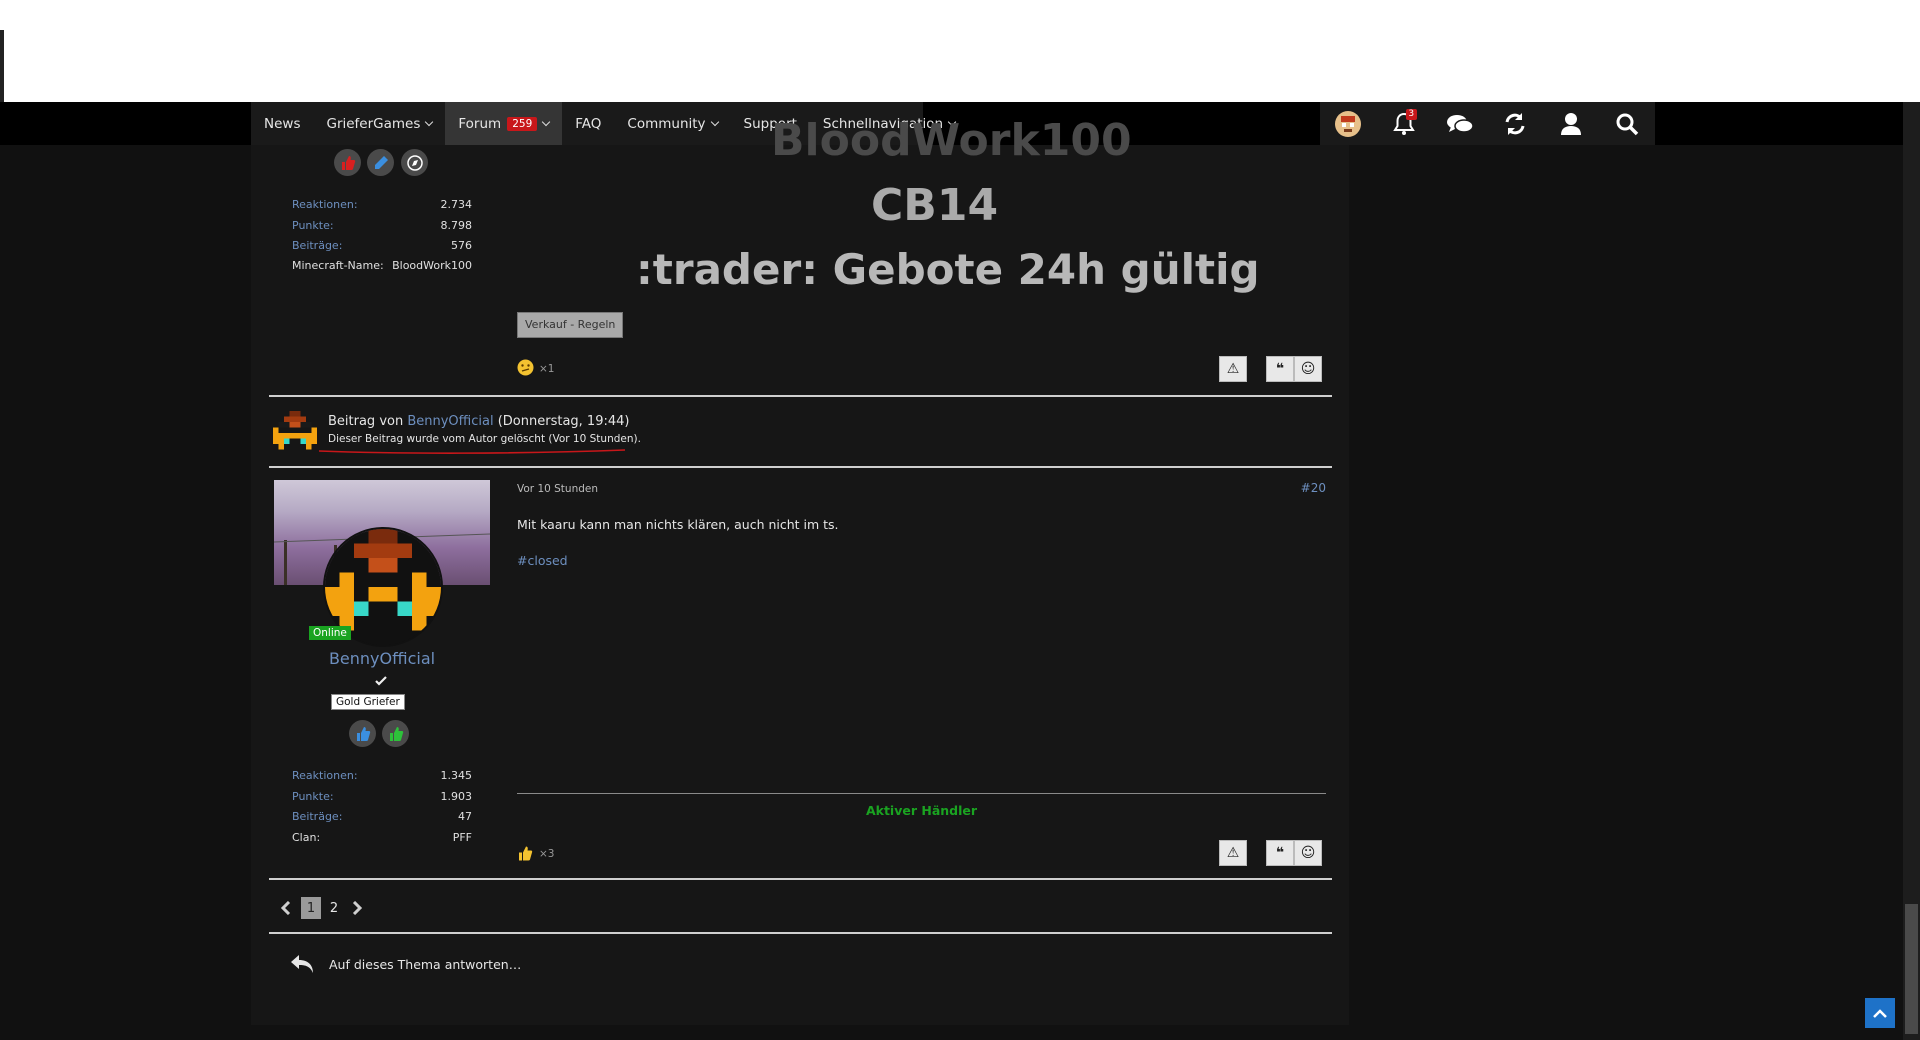  Describe the element at coordinates (414, 162) in the screenshot. I see `trophy-compass` at that location.